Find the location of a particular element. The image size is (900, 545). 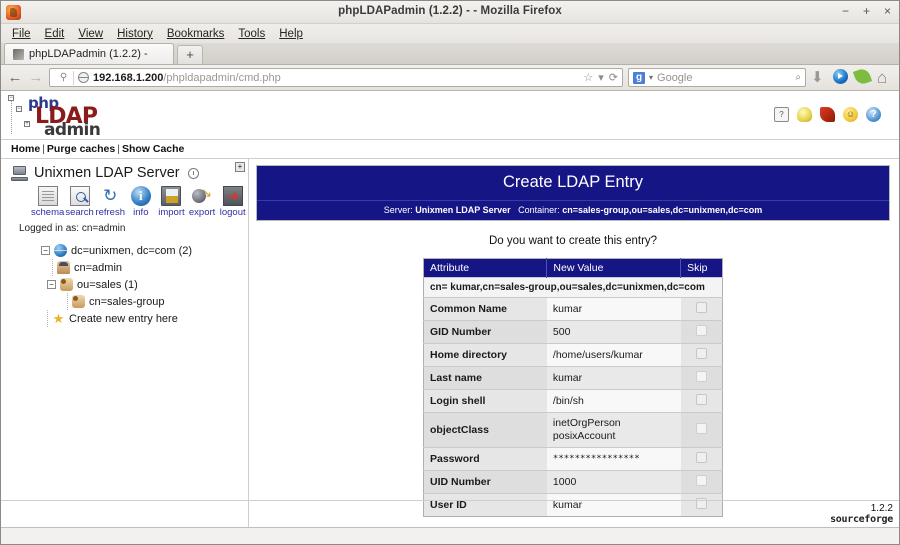

menu-bookmarks-label: Bookmarks is located at coordinates (195, 33).